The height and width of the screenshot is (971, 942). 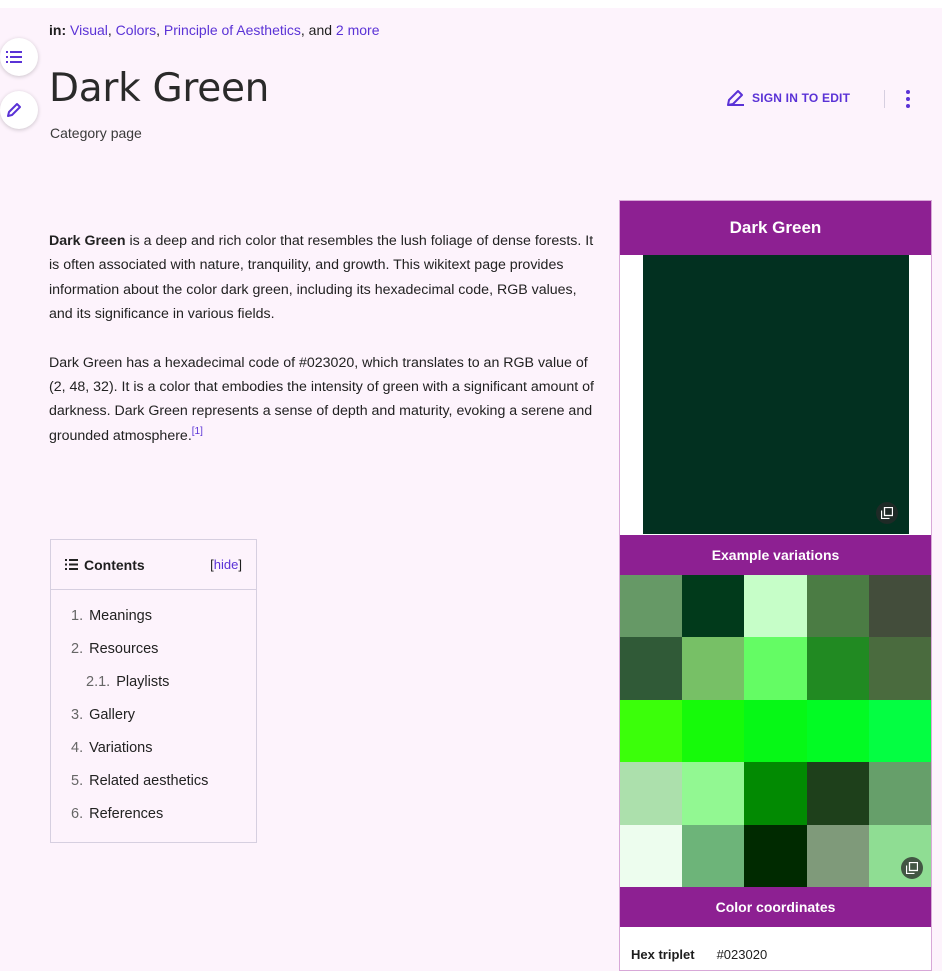 I want to click on toc-item-playlists: 2.1. Playlists, so click(x=153, y=687).